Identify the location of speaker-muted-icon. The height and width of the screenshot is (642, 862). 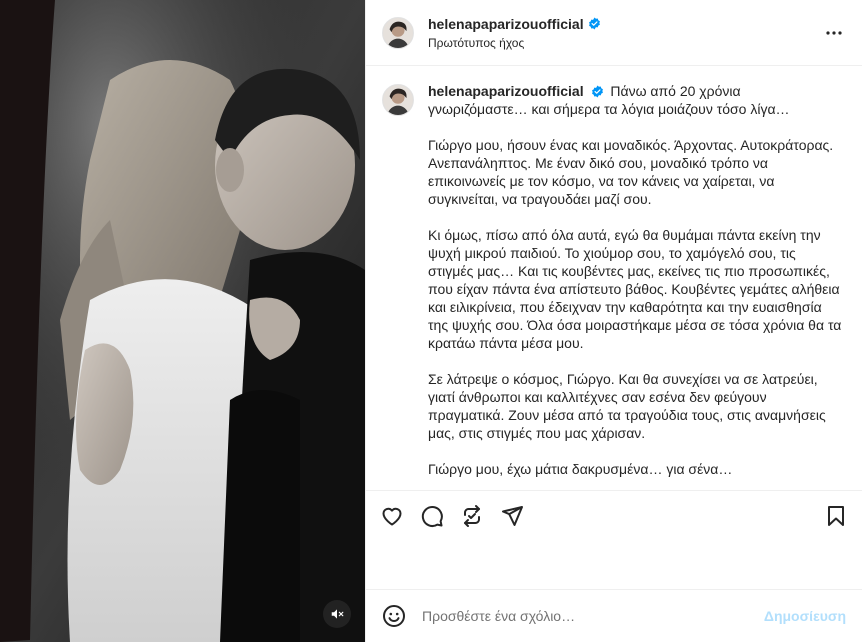
(337, 614).